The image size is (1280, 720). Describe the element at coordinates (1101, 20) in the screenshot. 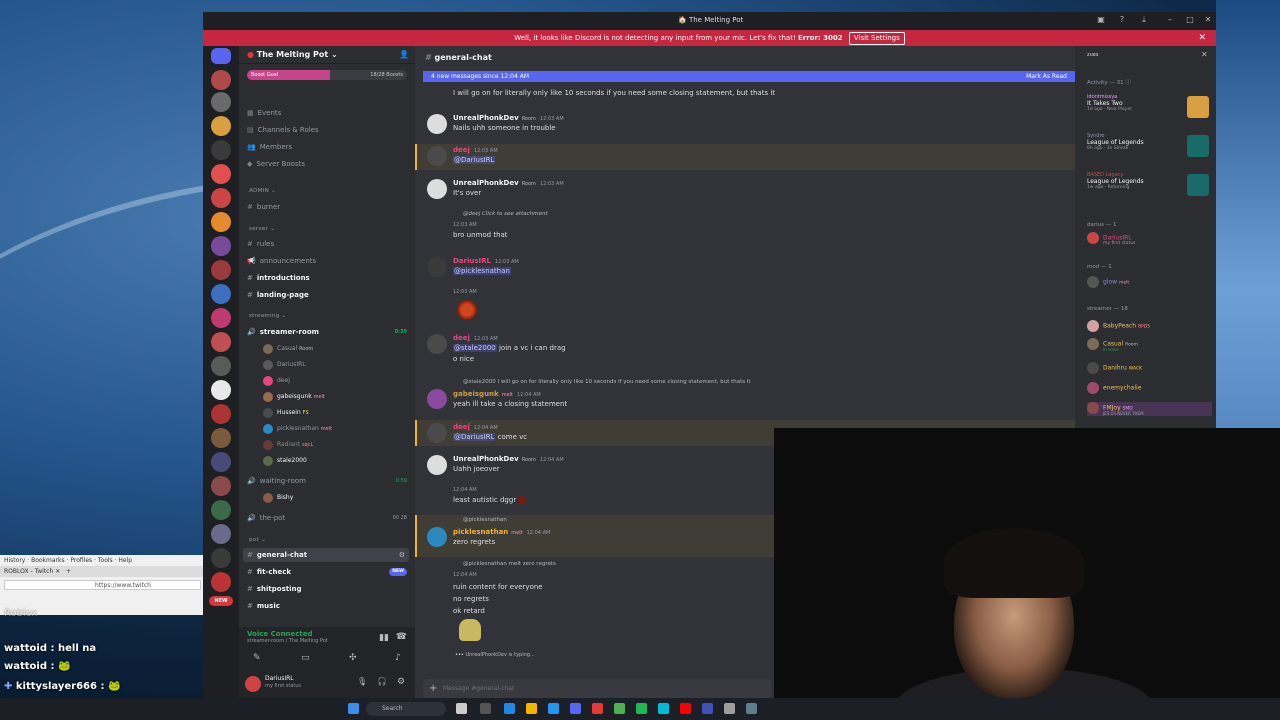

I see `inbox-icon: ▣` at that location.